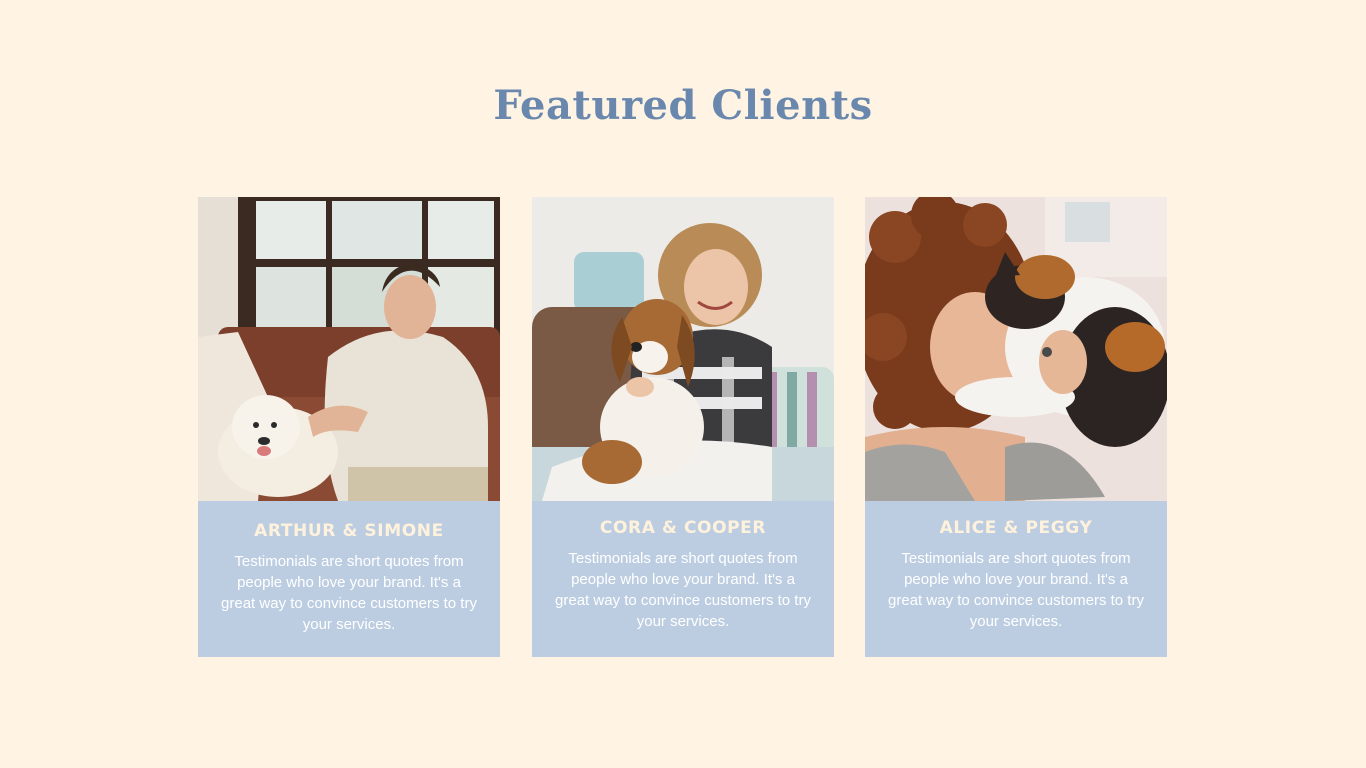 The image size is (1366, 768). I want to click on client-name: CORA & COOPER, so click(683, 528).